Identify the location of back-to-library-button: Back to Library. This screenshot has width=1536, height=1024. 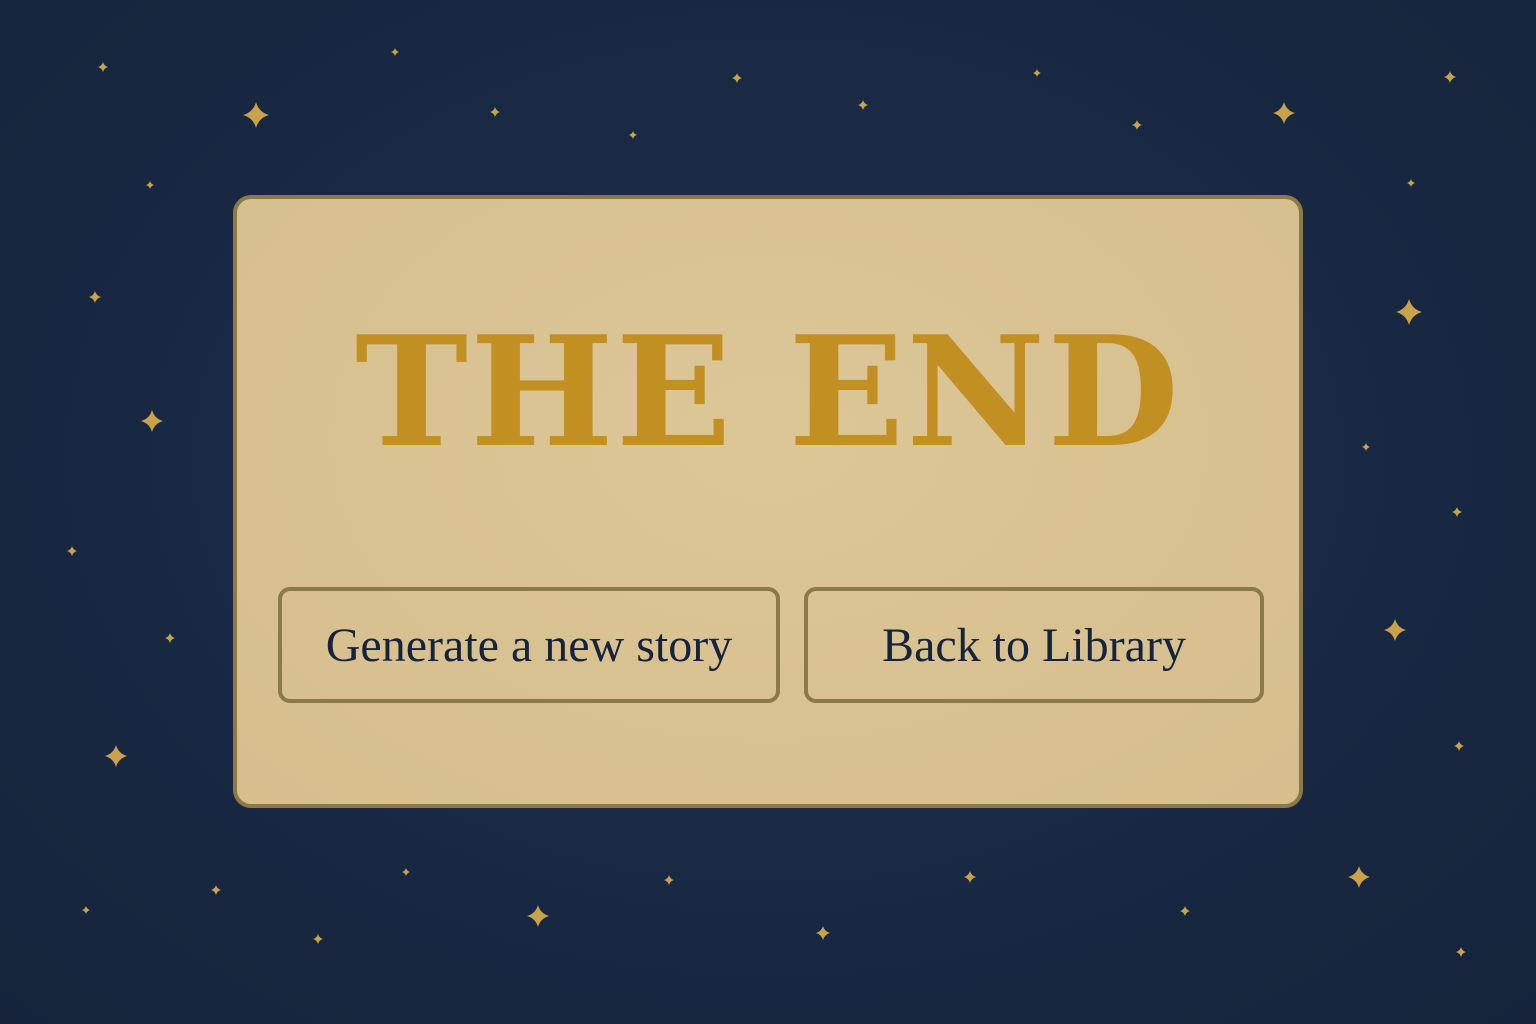
(1034, 645).